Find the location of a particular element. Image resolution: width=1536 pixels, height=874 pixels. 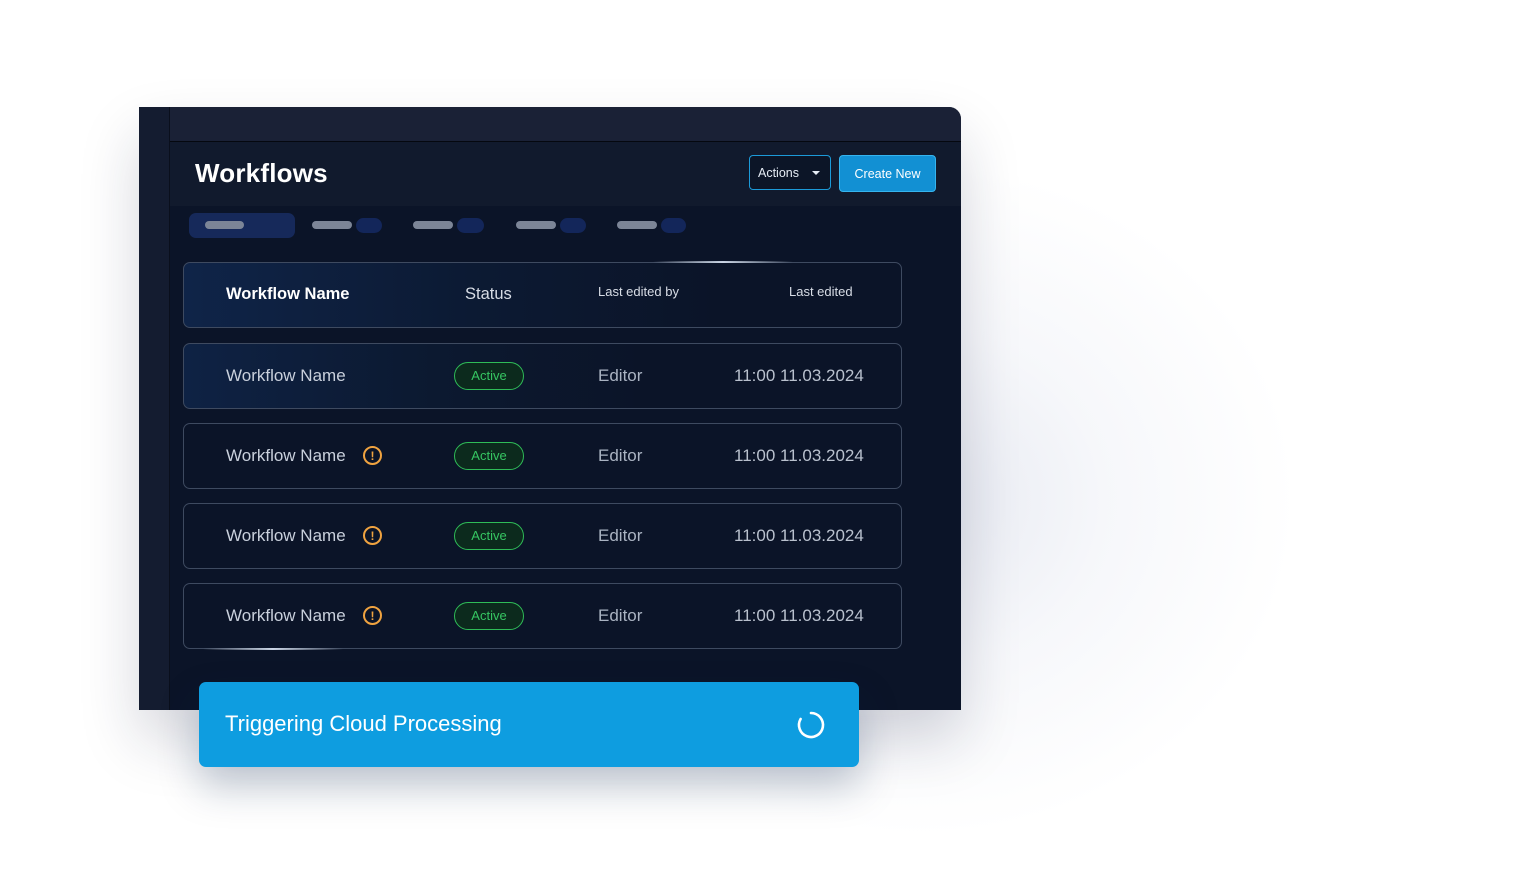

tab-3-count-placeholder is located at coordinates (470, 225).